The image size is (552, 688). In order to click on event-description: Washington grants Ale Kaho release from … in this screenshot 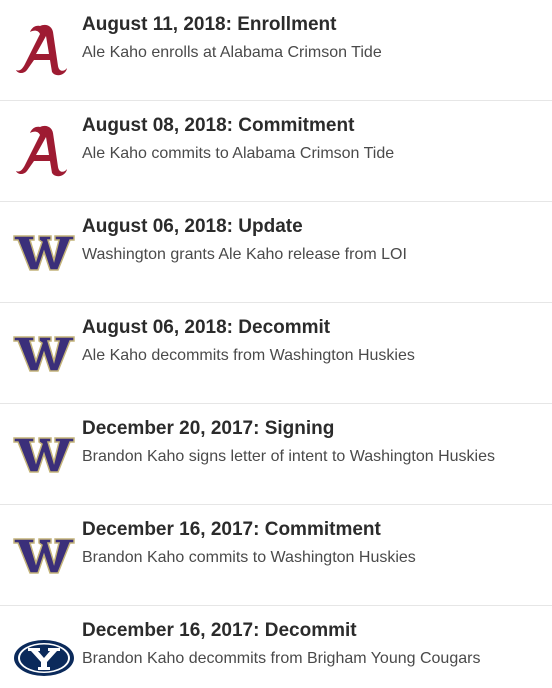, I will do `click(244, 254)`.